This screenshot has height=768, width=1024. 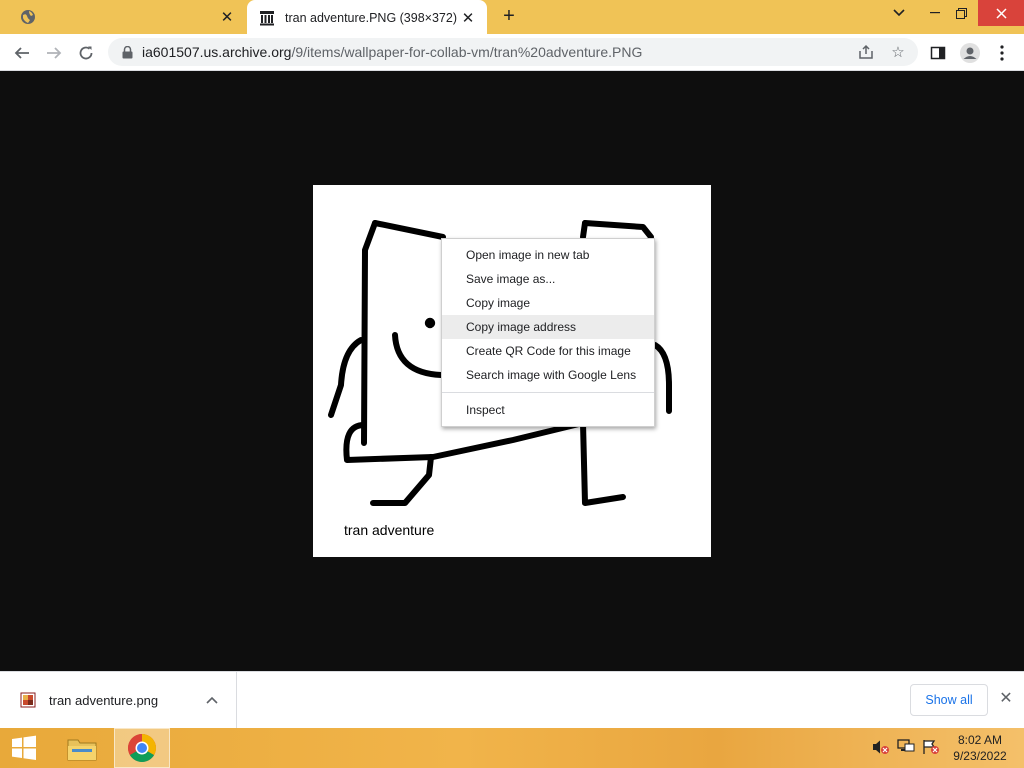 What do you see at coordinates (512, 699) in the screenshot?
I see `download-shelf: tran adventure.png Show all ✕` at bounding box center [512, 699].